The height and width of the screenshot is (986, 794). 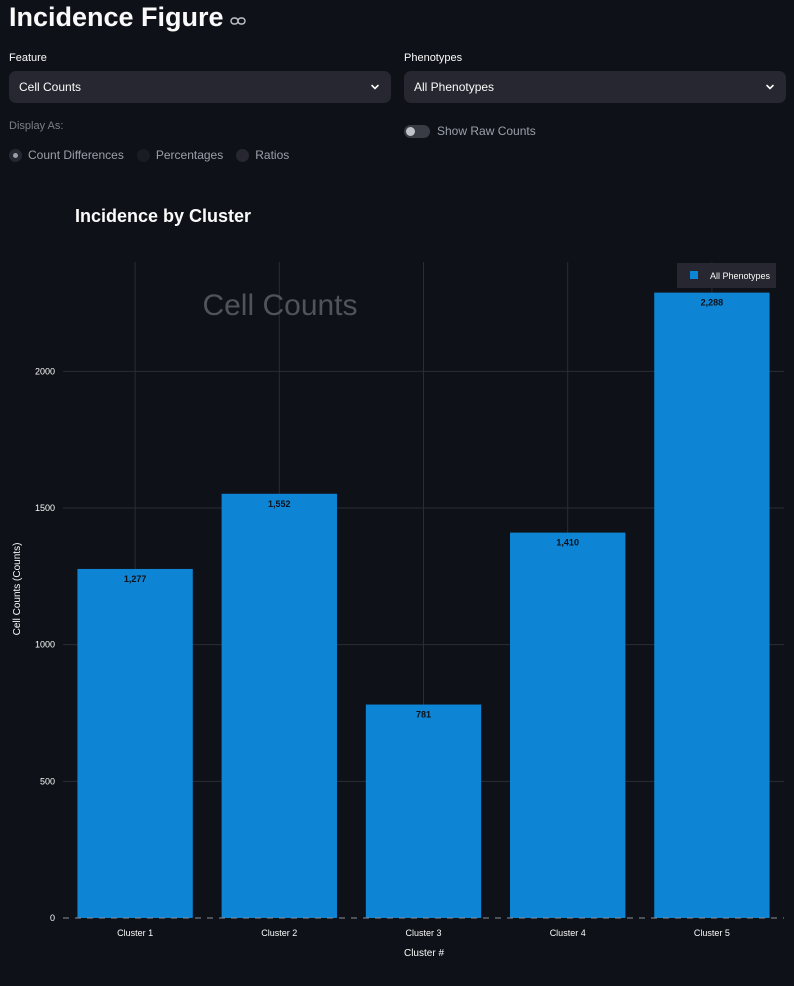 What do you see at coordinates (272, 155) in the screenshot?
I see `radio-label: Ratios` at bounding box center [272, 155].